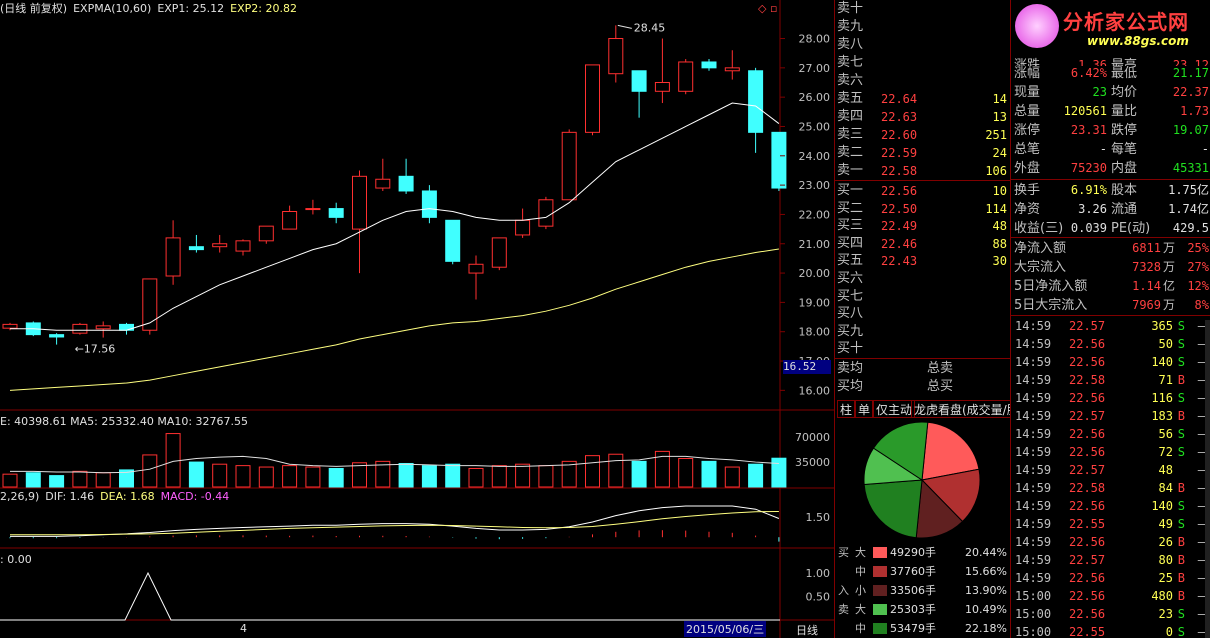 Image resolution: width=1210 pixels, height=638 pixels. I want to click on sell-order-row: 卖七, so click(923, 63).